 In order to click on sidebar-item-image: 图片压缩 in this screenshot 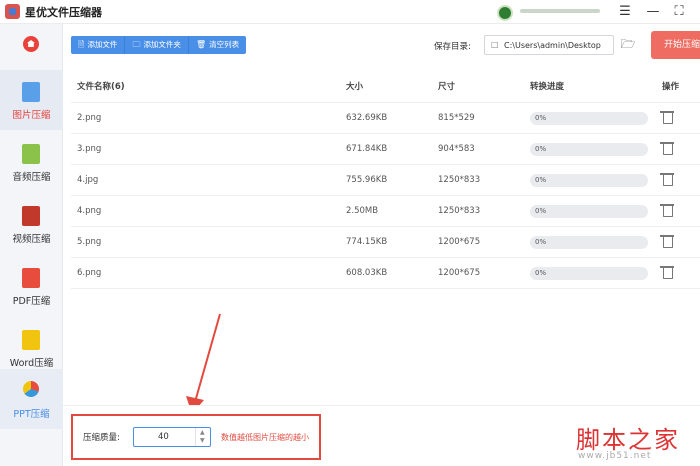, I will do `click(31, 100)`.